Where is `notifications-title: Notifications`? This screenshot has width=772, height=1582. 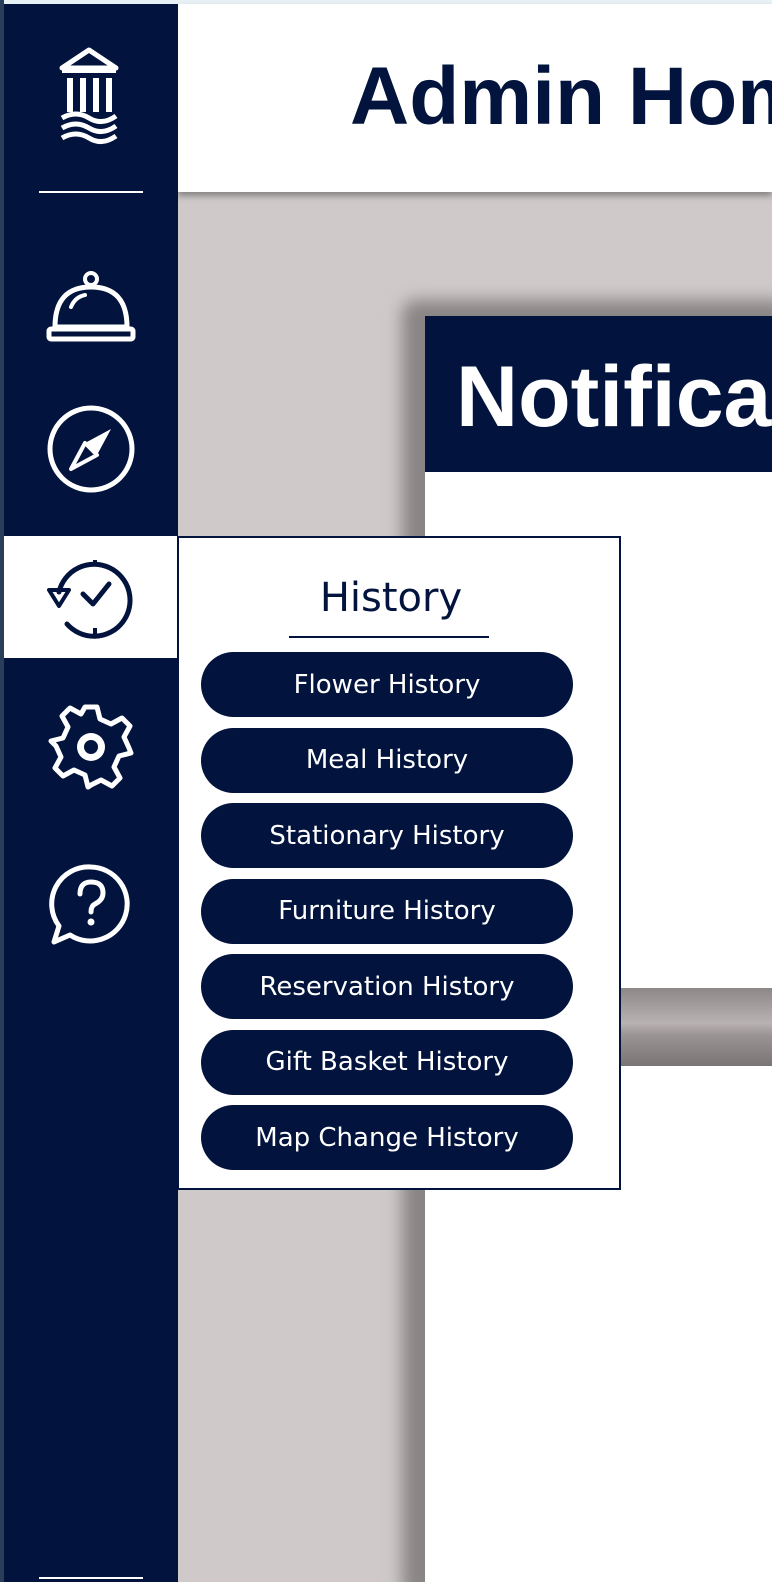
notifications-title: Notifications is located at coordinates (614, 397).